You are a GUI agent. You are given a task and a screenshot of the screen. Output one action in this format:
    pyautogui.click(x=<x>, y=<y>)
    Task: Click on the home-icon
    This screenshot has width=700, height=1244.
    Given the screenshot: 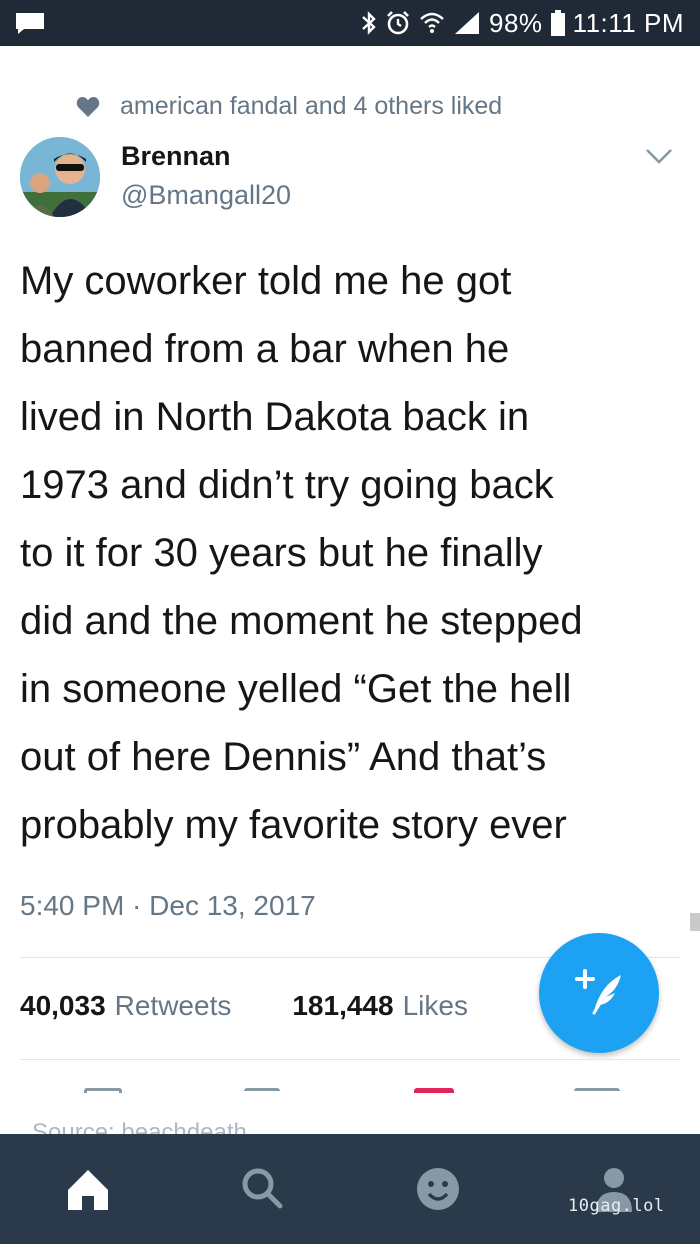 What is the action you would take?
    pyautogui.click(x=88, y=1190)
    